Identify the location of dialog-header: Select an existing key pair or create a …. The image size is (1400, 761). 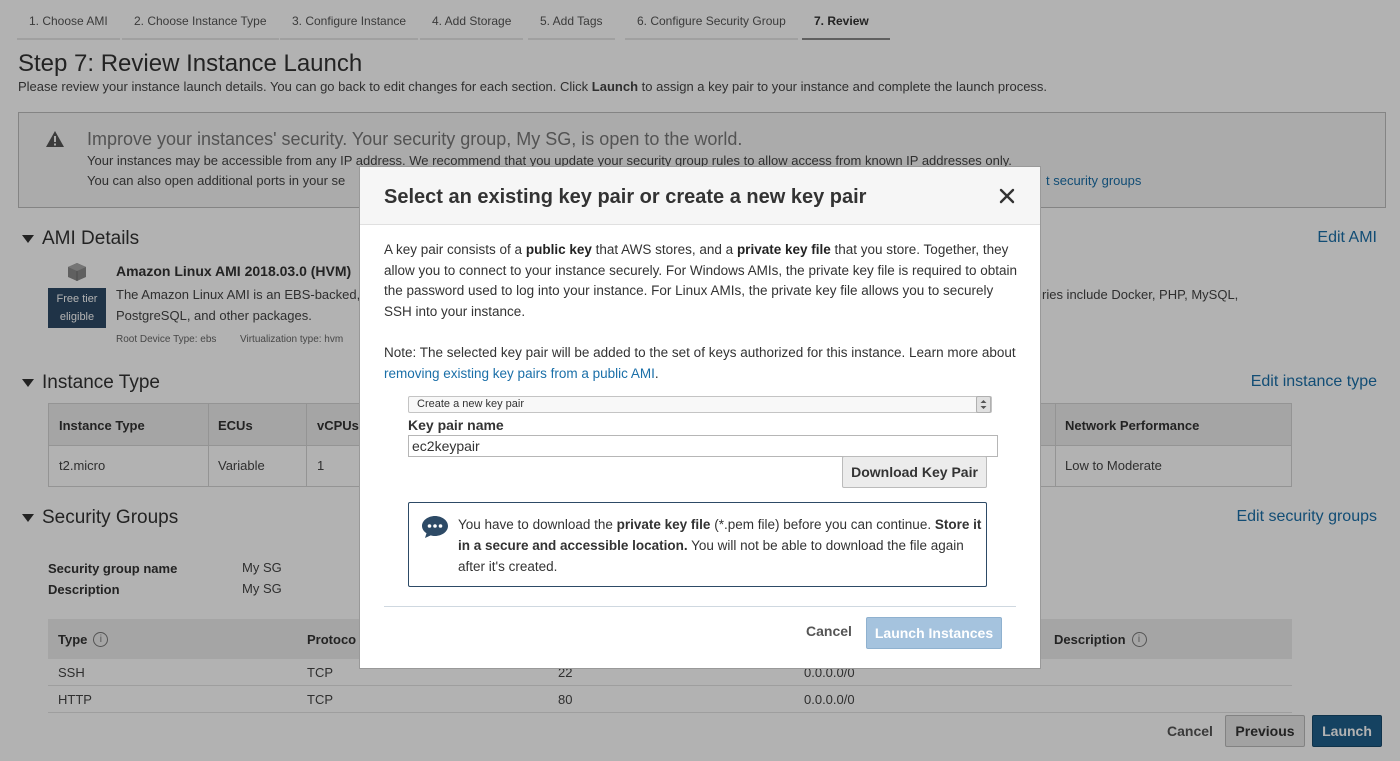
(700, 196).